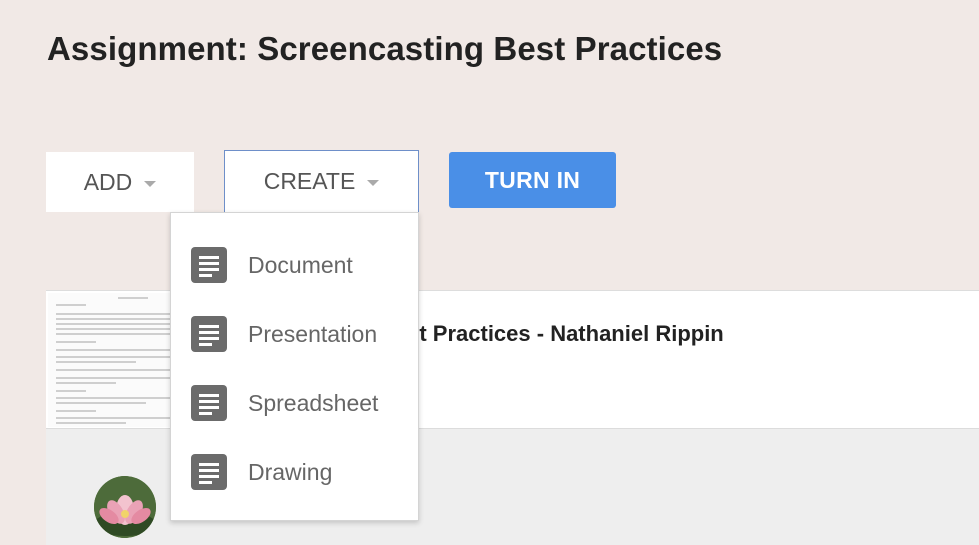 The width and height of the screenshot is (979, 545). What do you see at coordinates (209, 334) in the screenshot?
I see `presentation-icon` at bounding box center [209, 334].